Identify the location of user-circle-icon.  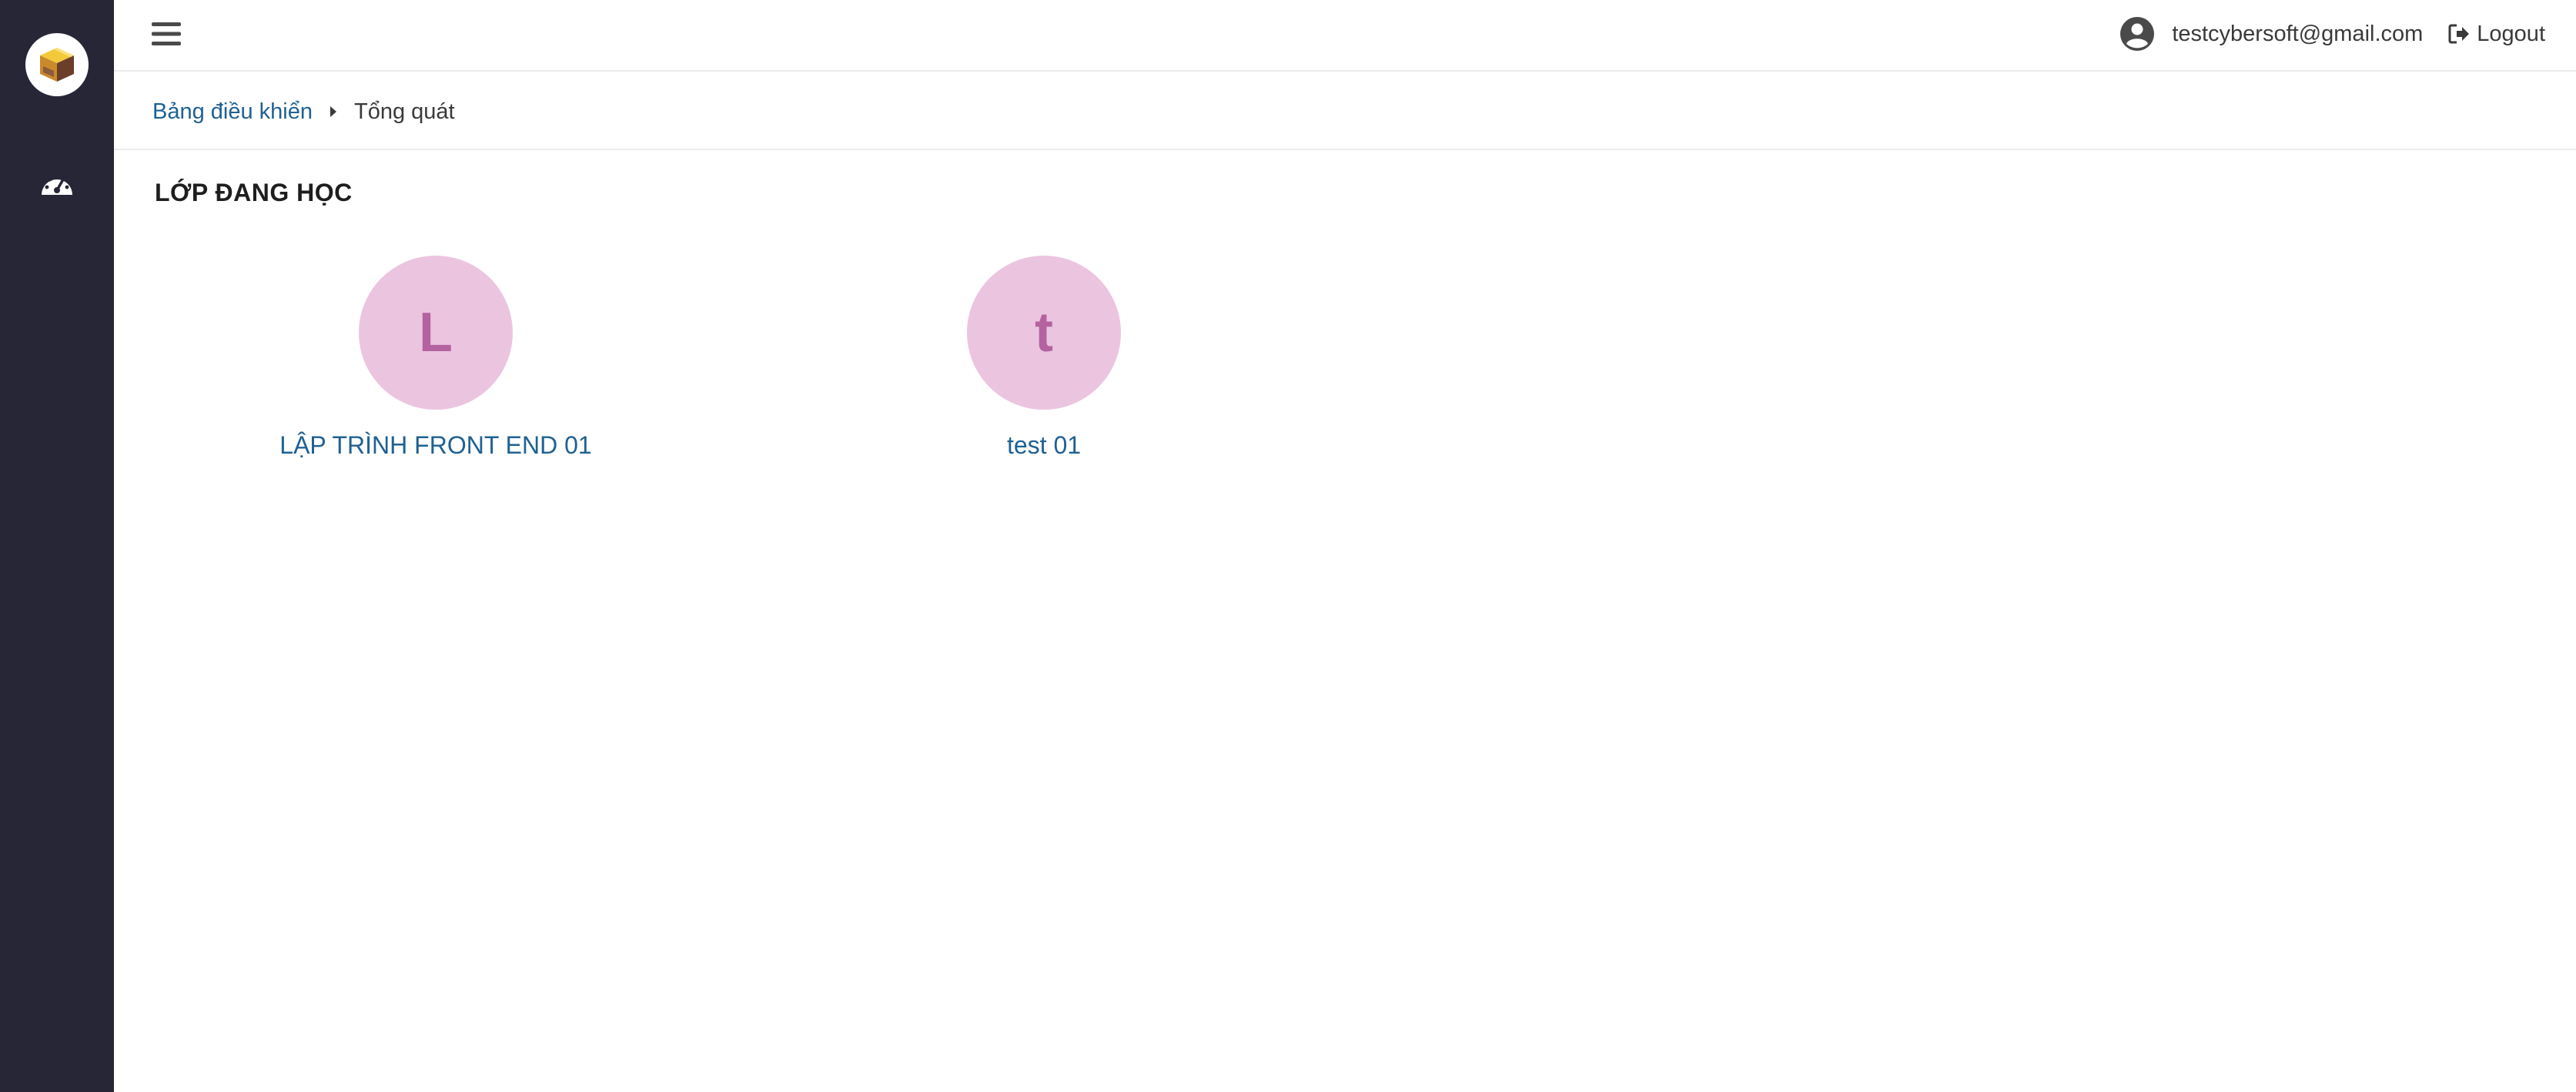
(2137, 34).